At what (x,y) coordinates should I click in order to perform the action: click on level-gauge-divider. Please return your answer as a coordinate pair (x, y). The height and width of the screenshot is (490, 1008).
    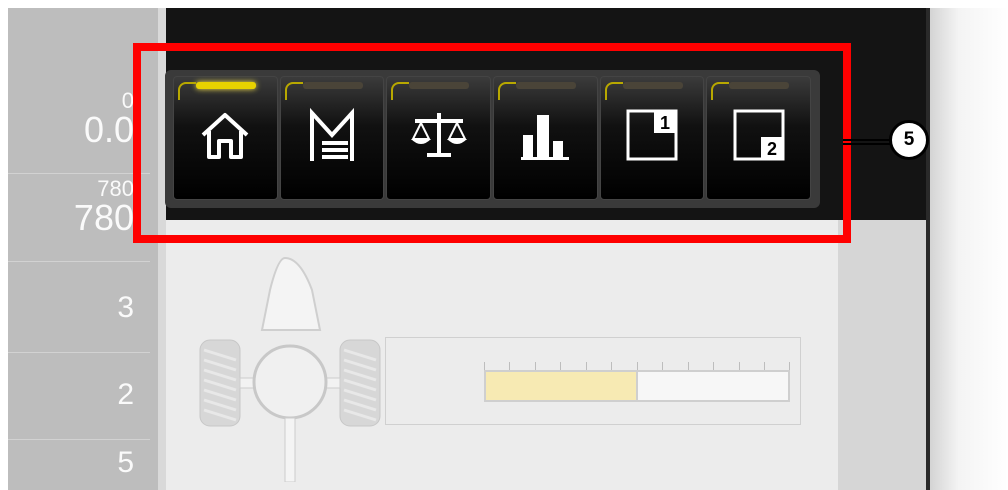
    Looking at the image, I should click on (637, 386).